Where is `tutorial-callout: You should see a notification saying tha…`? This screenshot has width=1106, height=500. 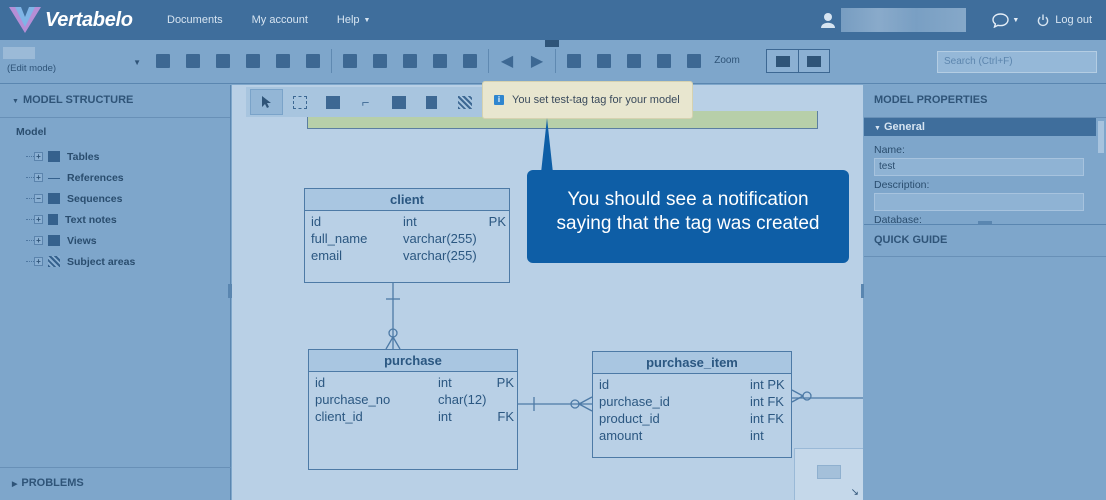
tutorial-callout: You should see a notification saying tha… is located at coordinates (688, 216).